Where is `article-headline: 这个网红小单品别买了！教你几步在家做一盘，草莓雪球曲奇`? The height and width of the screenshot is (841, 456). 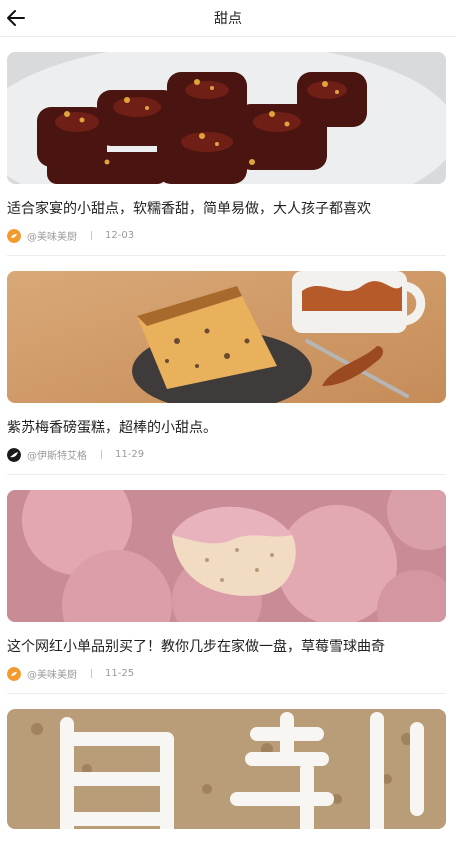
article-headline: 这个网红小单品别买了！教你几步在家做一盘，草莓雪球曲奇 is located at coordinates (226, 647).